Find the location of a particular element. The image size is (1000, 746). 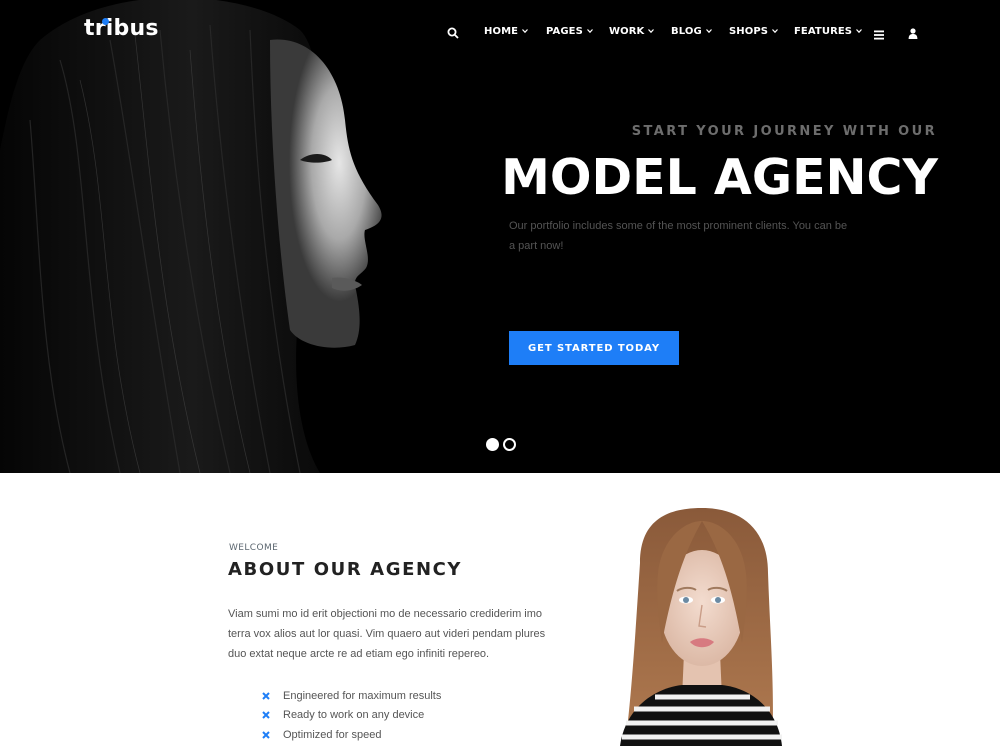

feature-item: Ready to work on any device is located at coordinates (351, 716).